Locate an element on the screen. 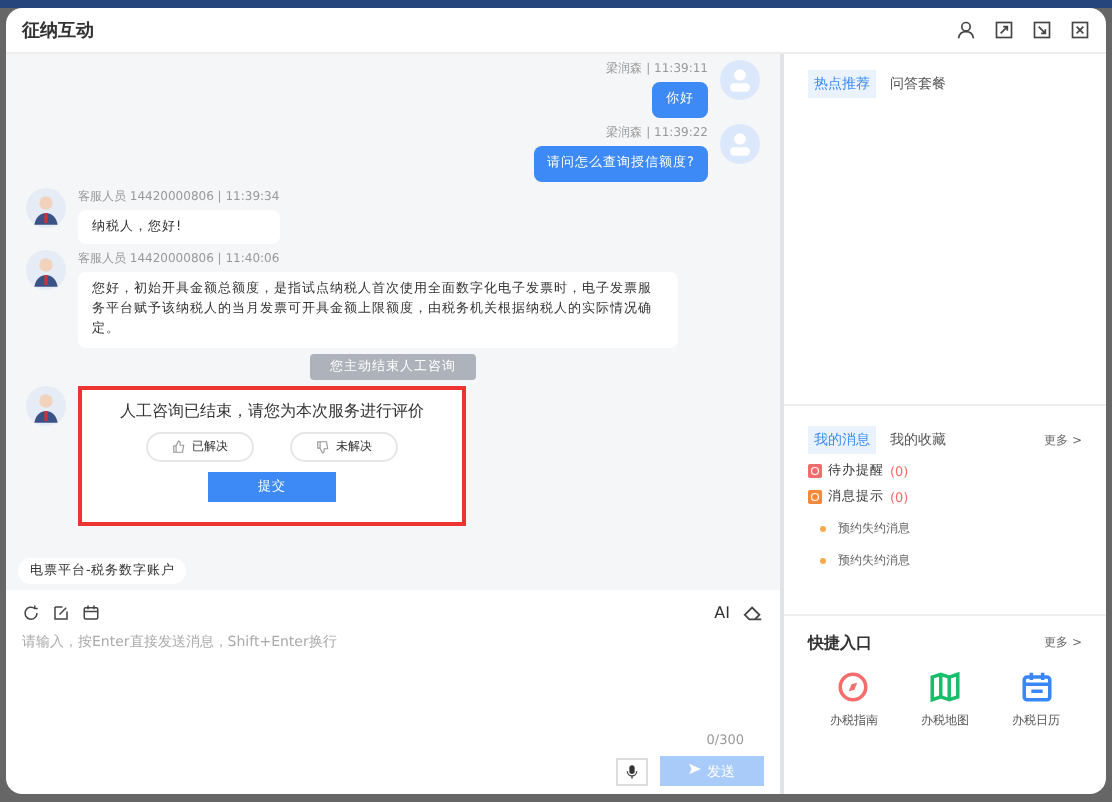 The width and height of the screenshot is (1112, 802). microphone-icon is located at coordinates (632, 771).